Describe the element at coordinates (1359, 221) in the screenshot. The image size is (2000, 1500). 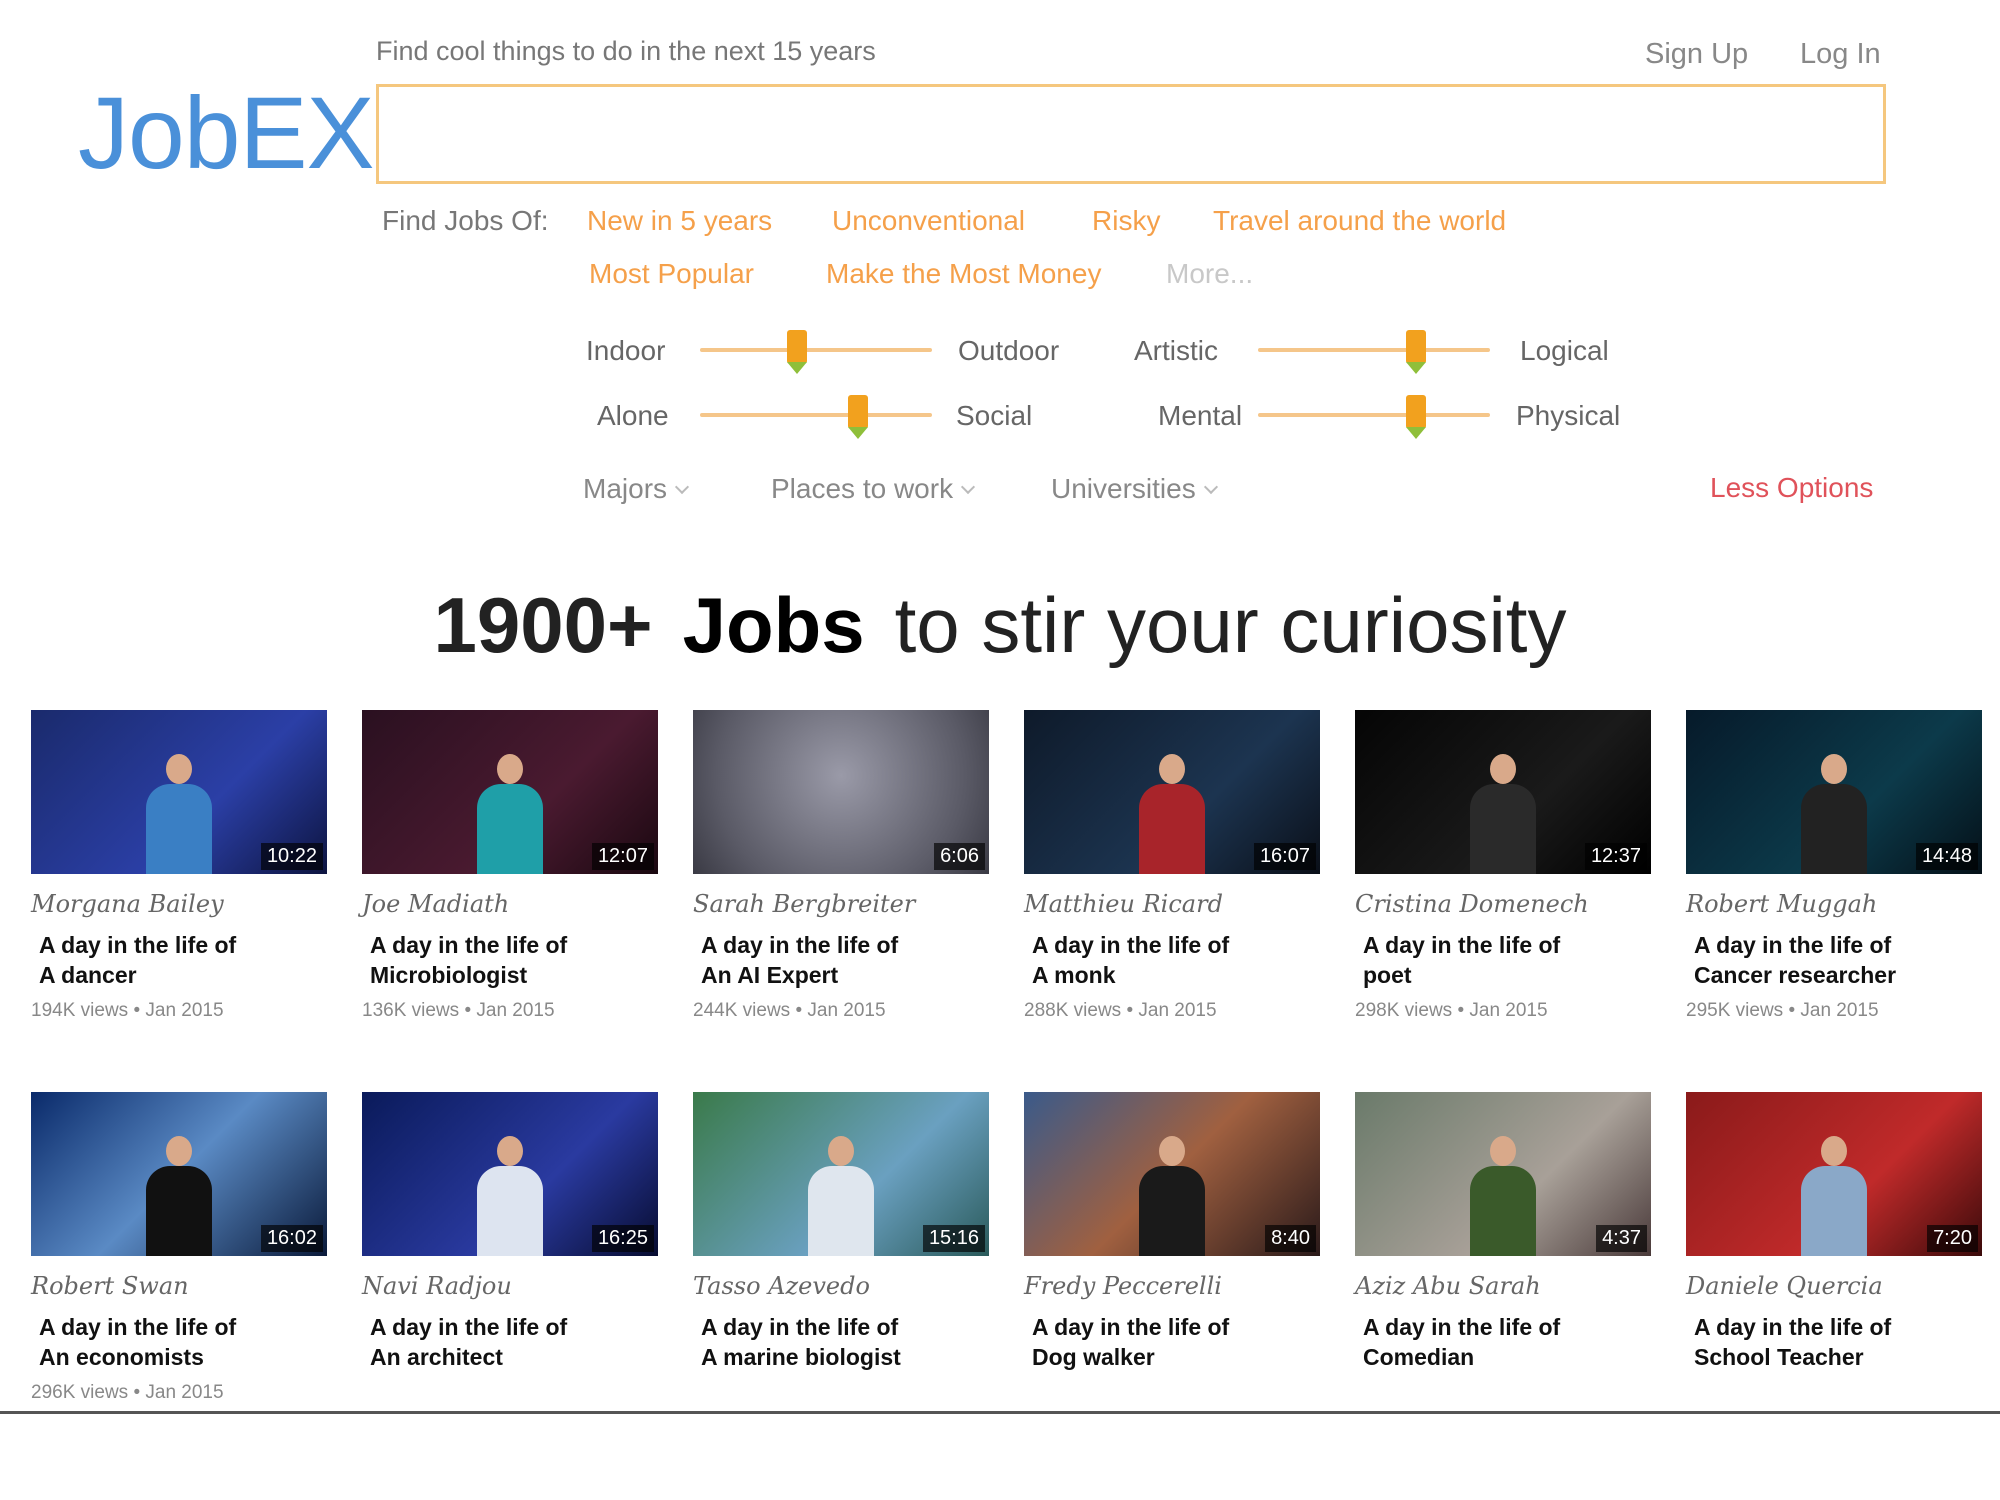
I see `category-travel-around-the-world: Travel around the world` at that location.